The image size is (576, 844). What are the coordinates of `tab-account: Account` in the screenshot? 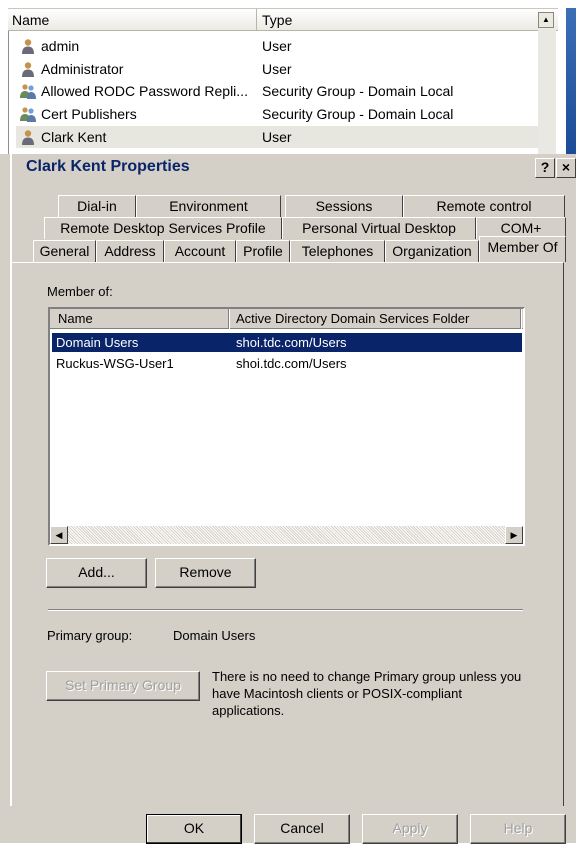 It's located at (200, 251).